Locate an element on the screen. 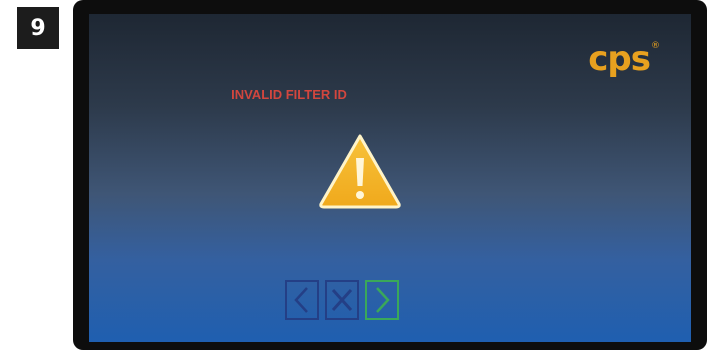  chevron-left-icon is located at coordinates (301, 300).